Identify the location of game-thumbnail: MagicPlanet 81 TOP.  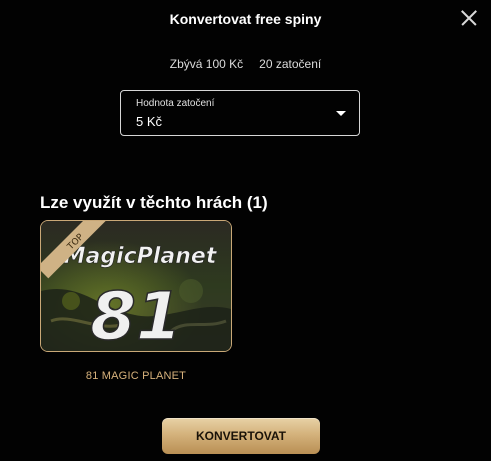
(136, 286).